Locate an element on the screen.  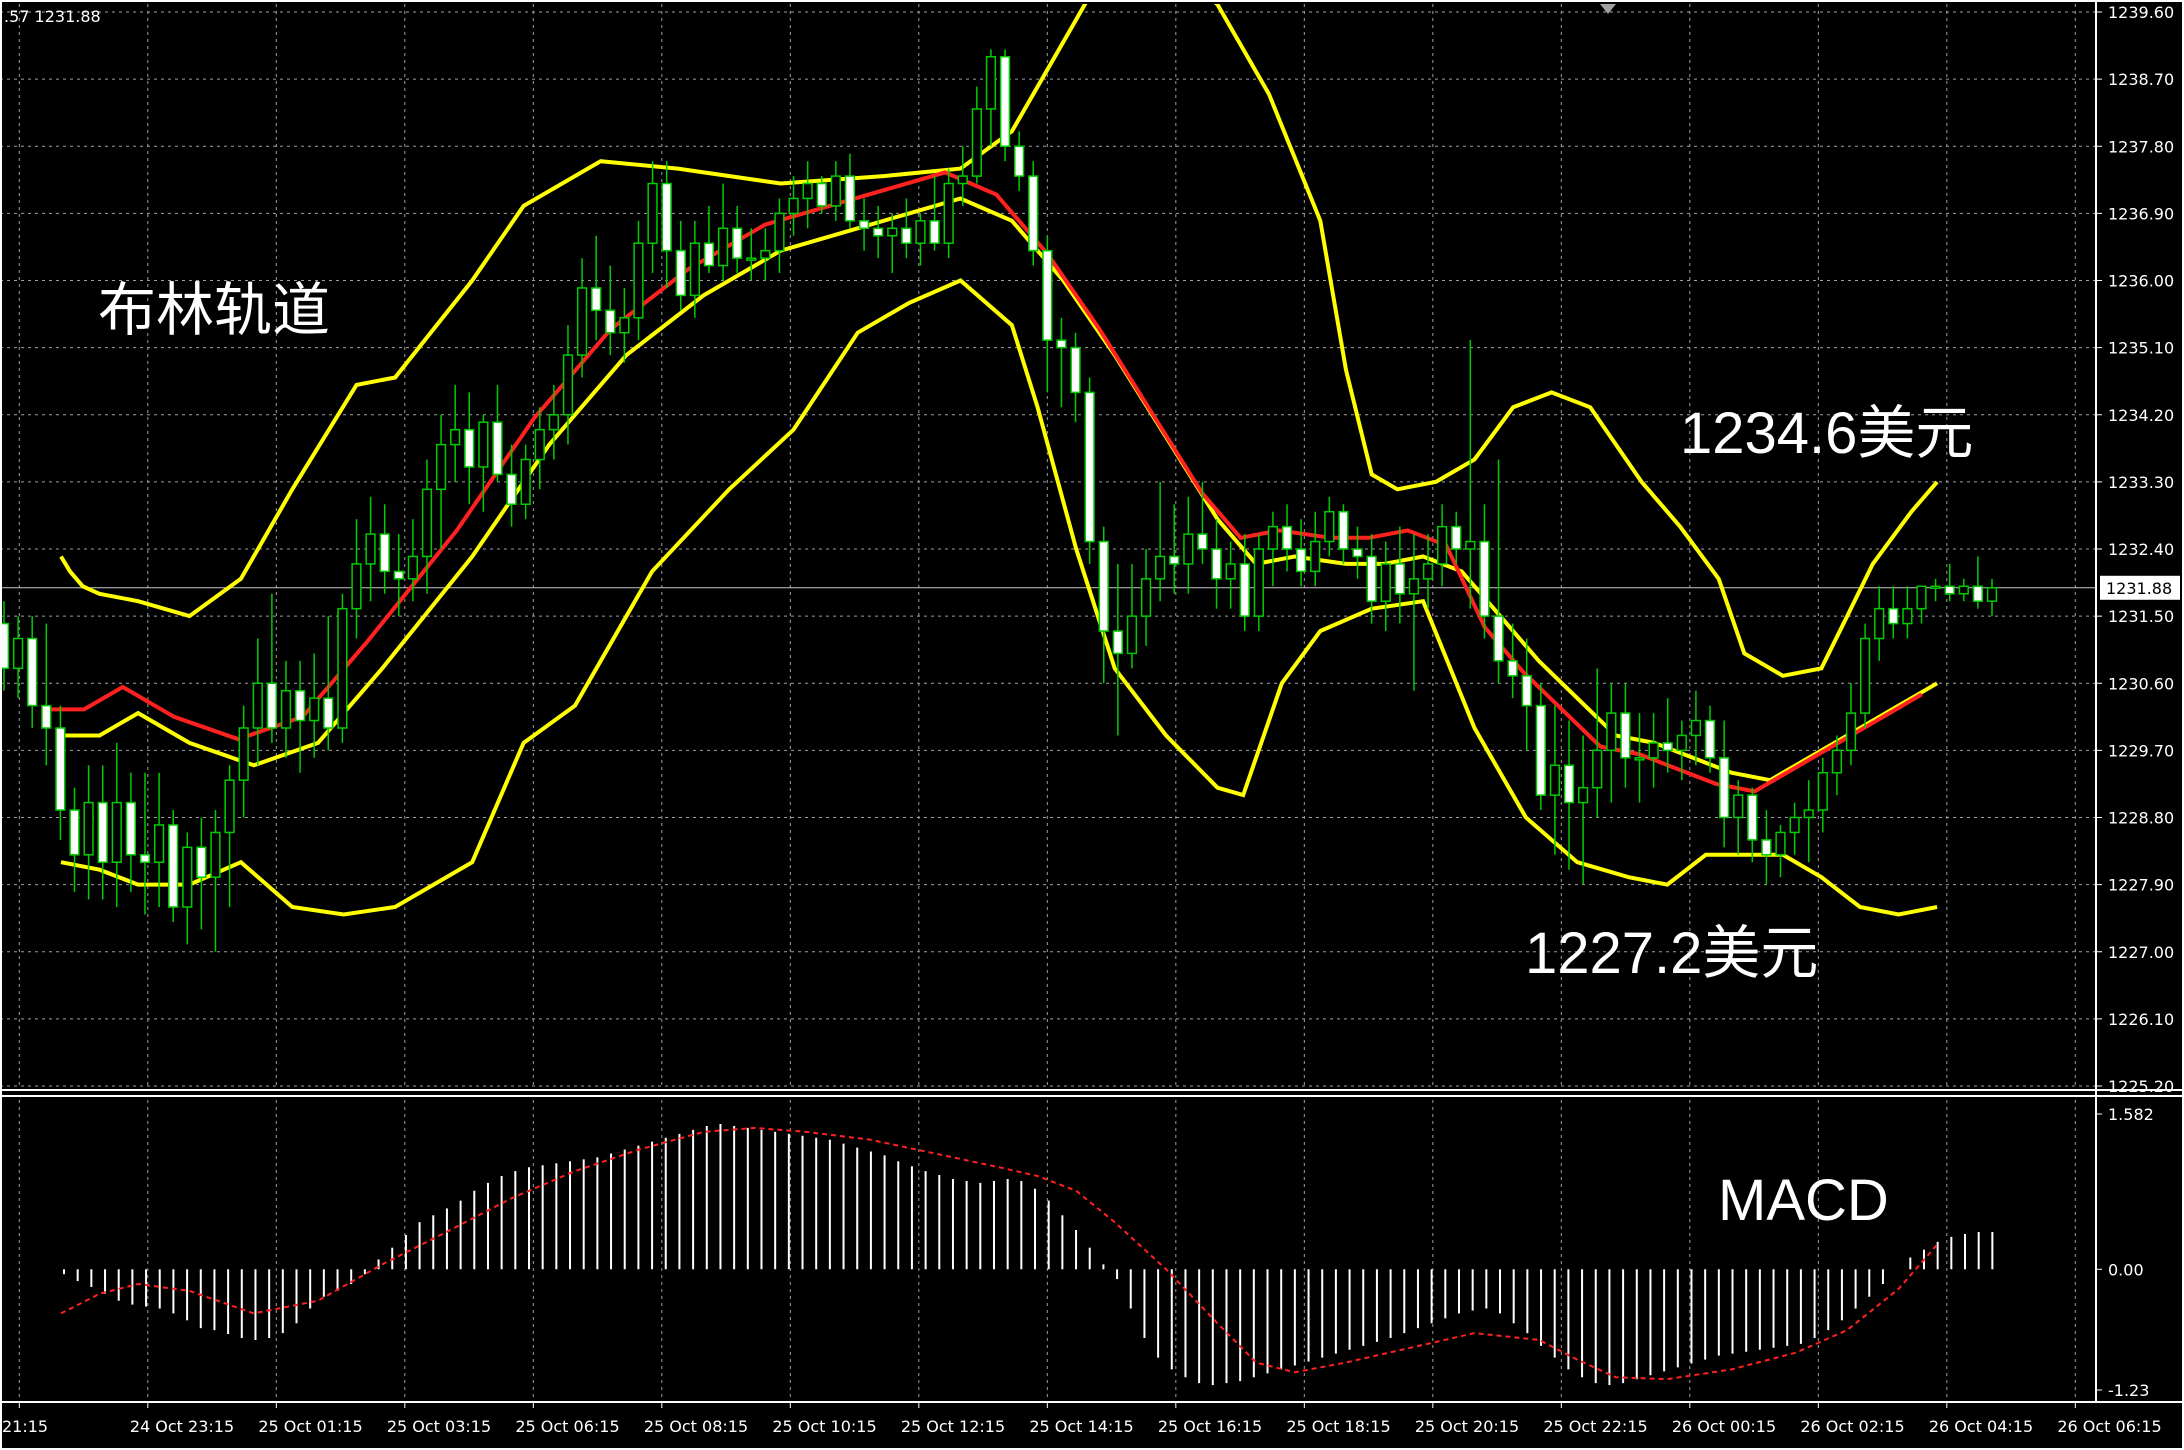
macd-tick-label: -1.23 is located at coordinates (2128, 1390).